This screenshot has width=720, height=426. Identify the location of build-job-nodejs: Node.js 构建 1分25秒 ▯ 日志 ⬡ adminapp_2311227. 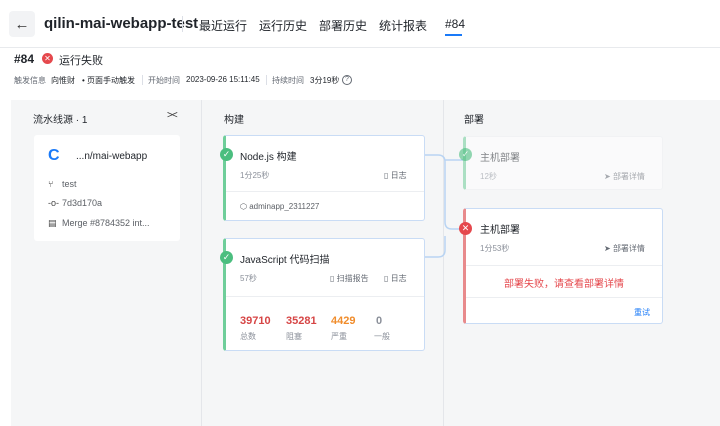
(324, 178).